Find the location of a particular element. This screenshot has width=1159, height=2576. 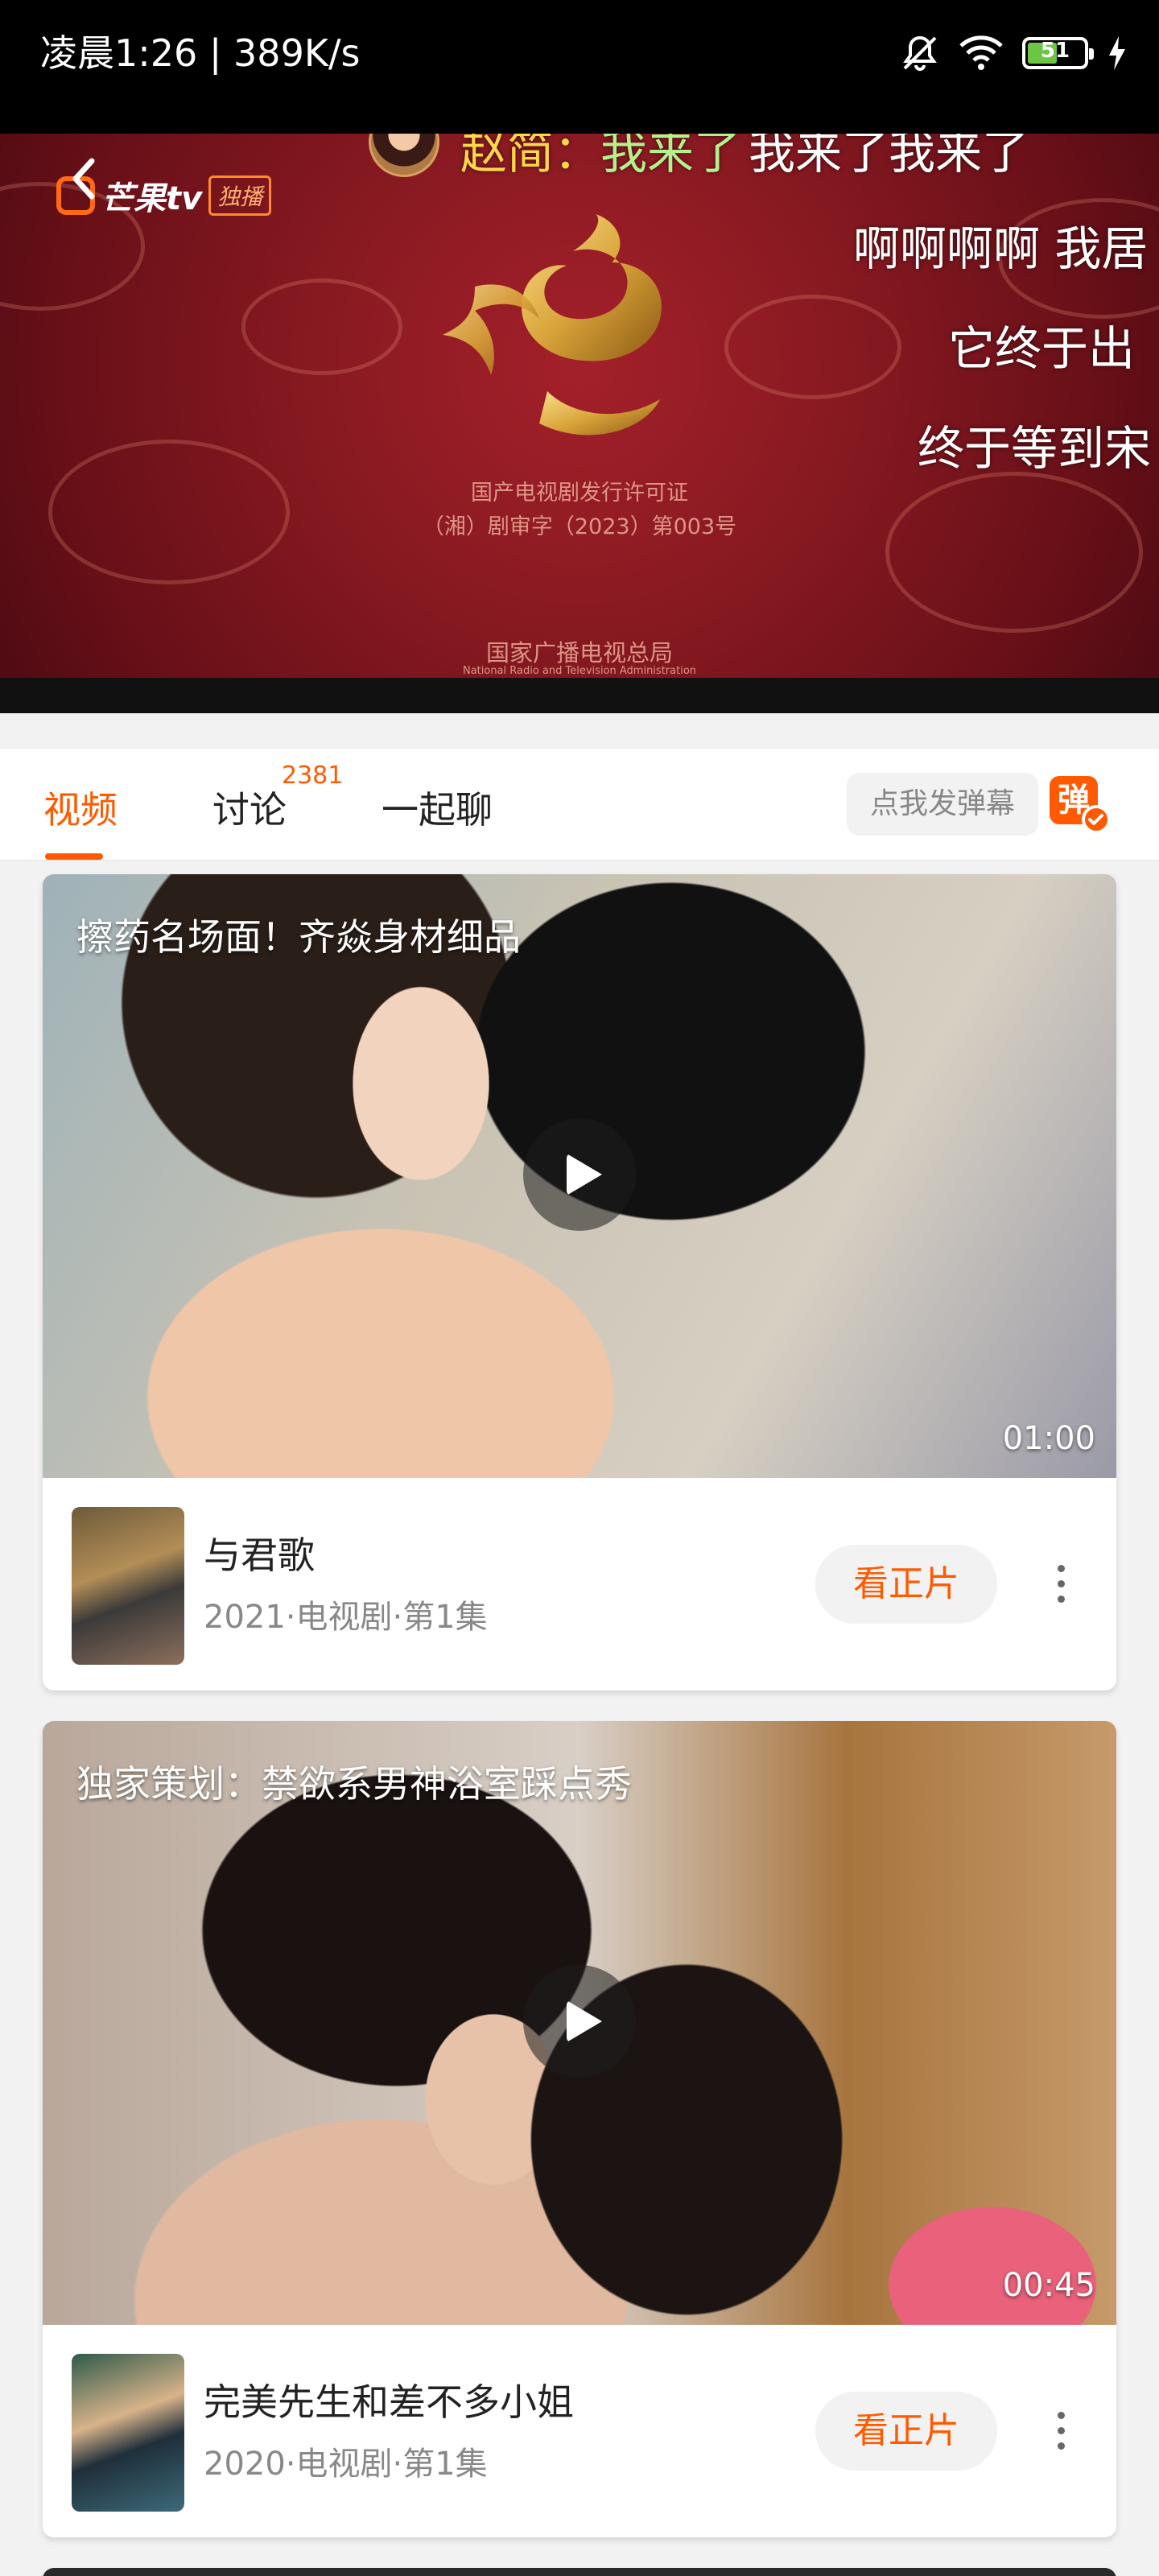

wifi-icon is located at coordinates (981, 53).